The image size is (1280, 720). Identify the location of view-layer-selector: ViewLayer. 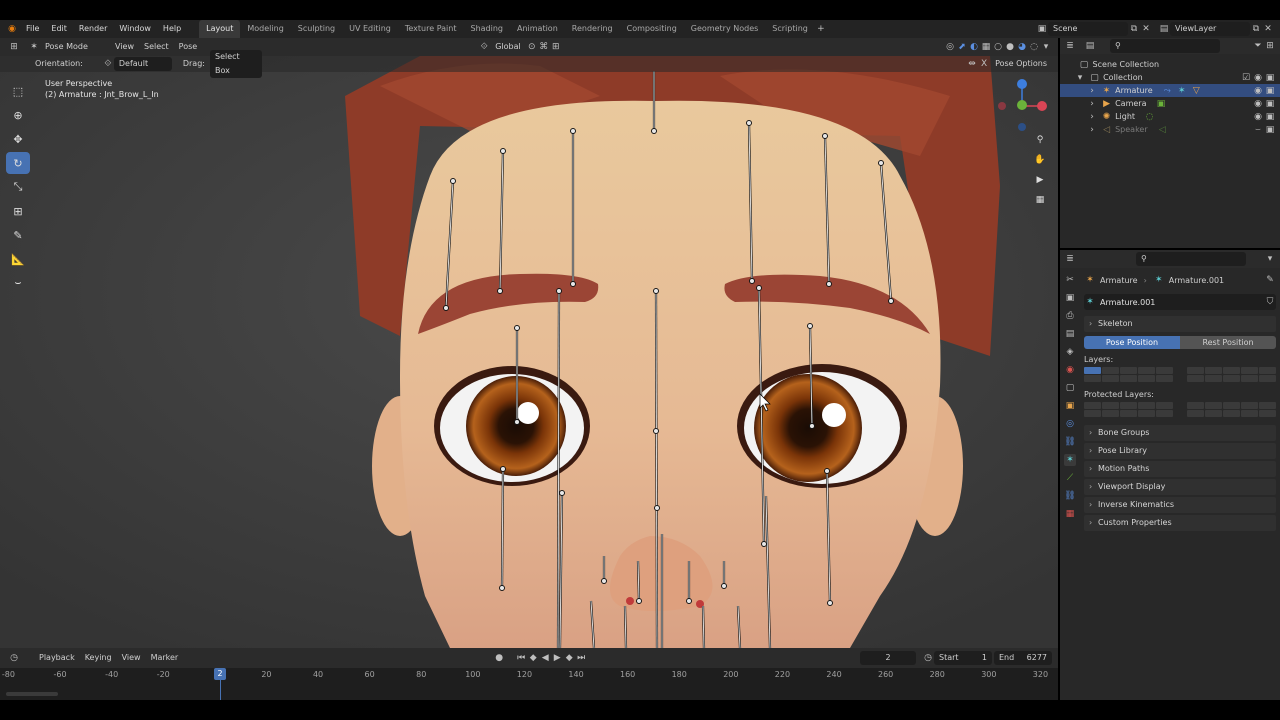
(1210, 29).